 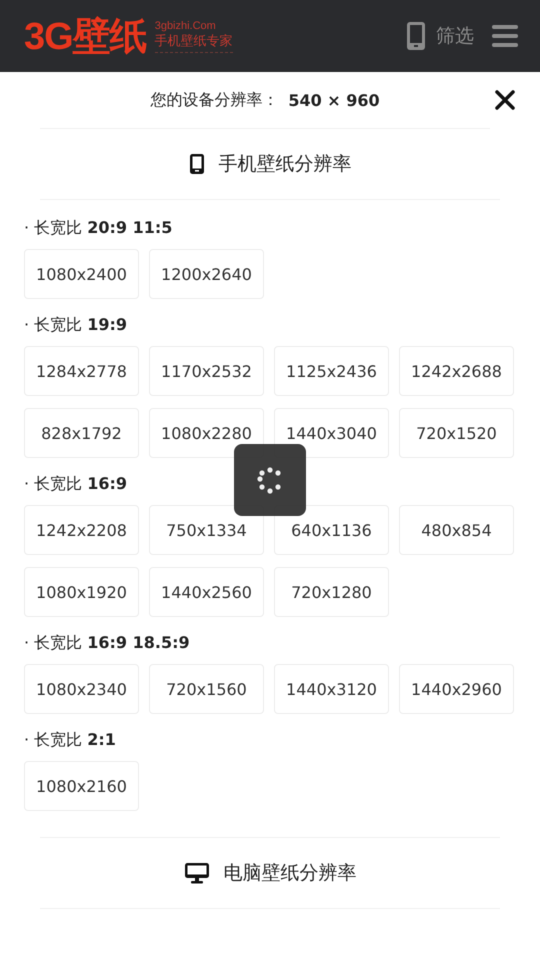 I want to click on resolution-button: 1200x2640, so click(x=206, y=274).